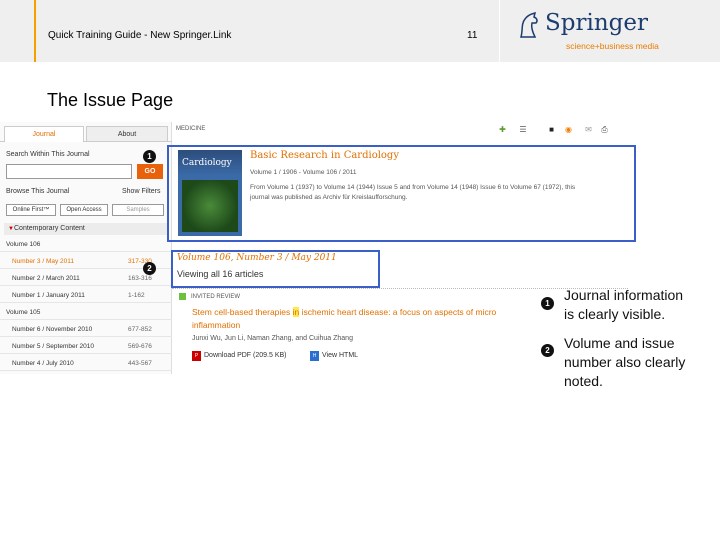 This screenshot has width=720, height=540. Describe the element at coordinates (149, 156) in the screenshot. I see `marker-1: 1` at that location.